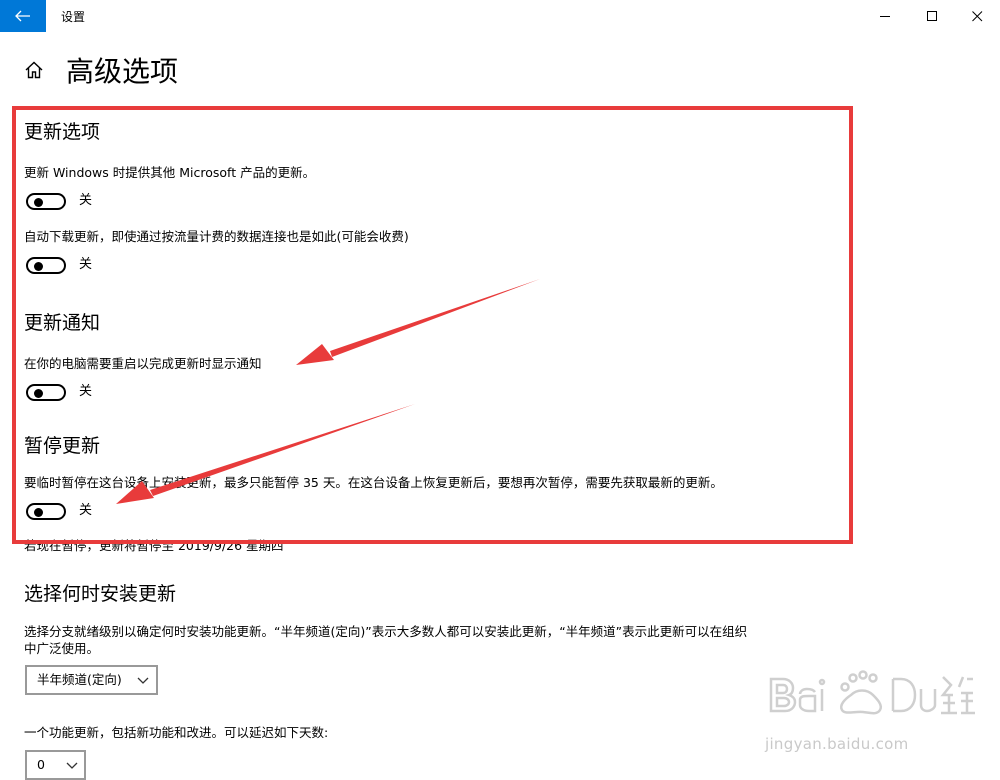 The image size is (1000, 780). Describe the element at coordinates (100, 594) in the screenshot. I see `install-timing-heading: 选择何时安装更新` at that location.